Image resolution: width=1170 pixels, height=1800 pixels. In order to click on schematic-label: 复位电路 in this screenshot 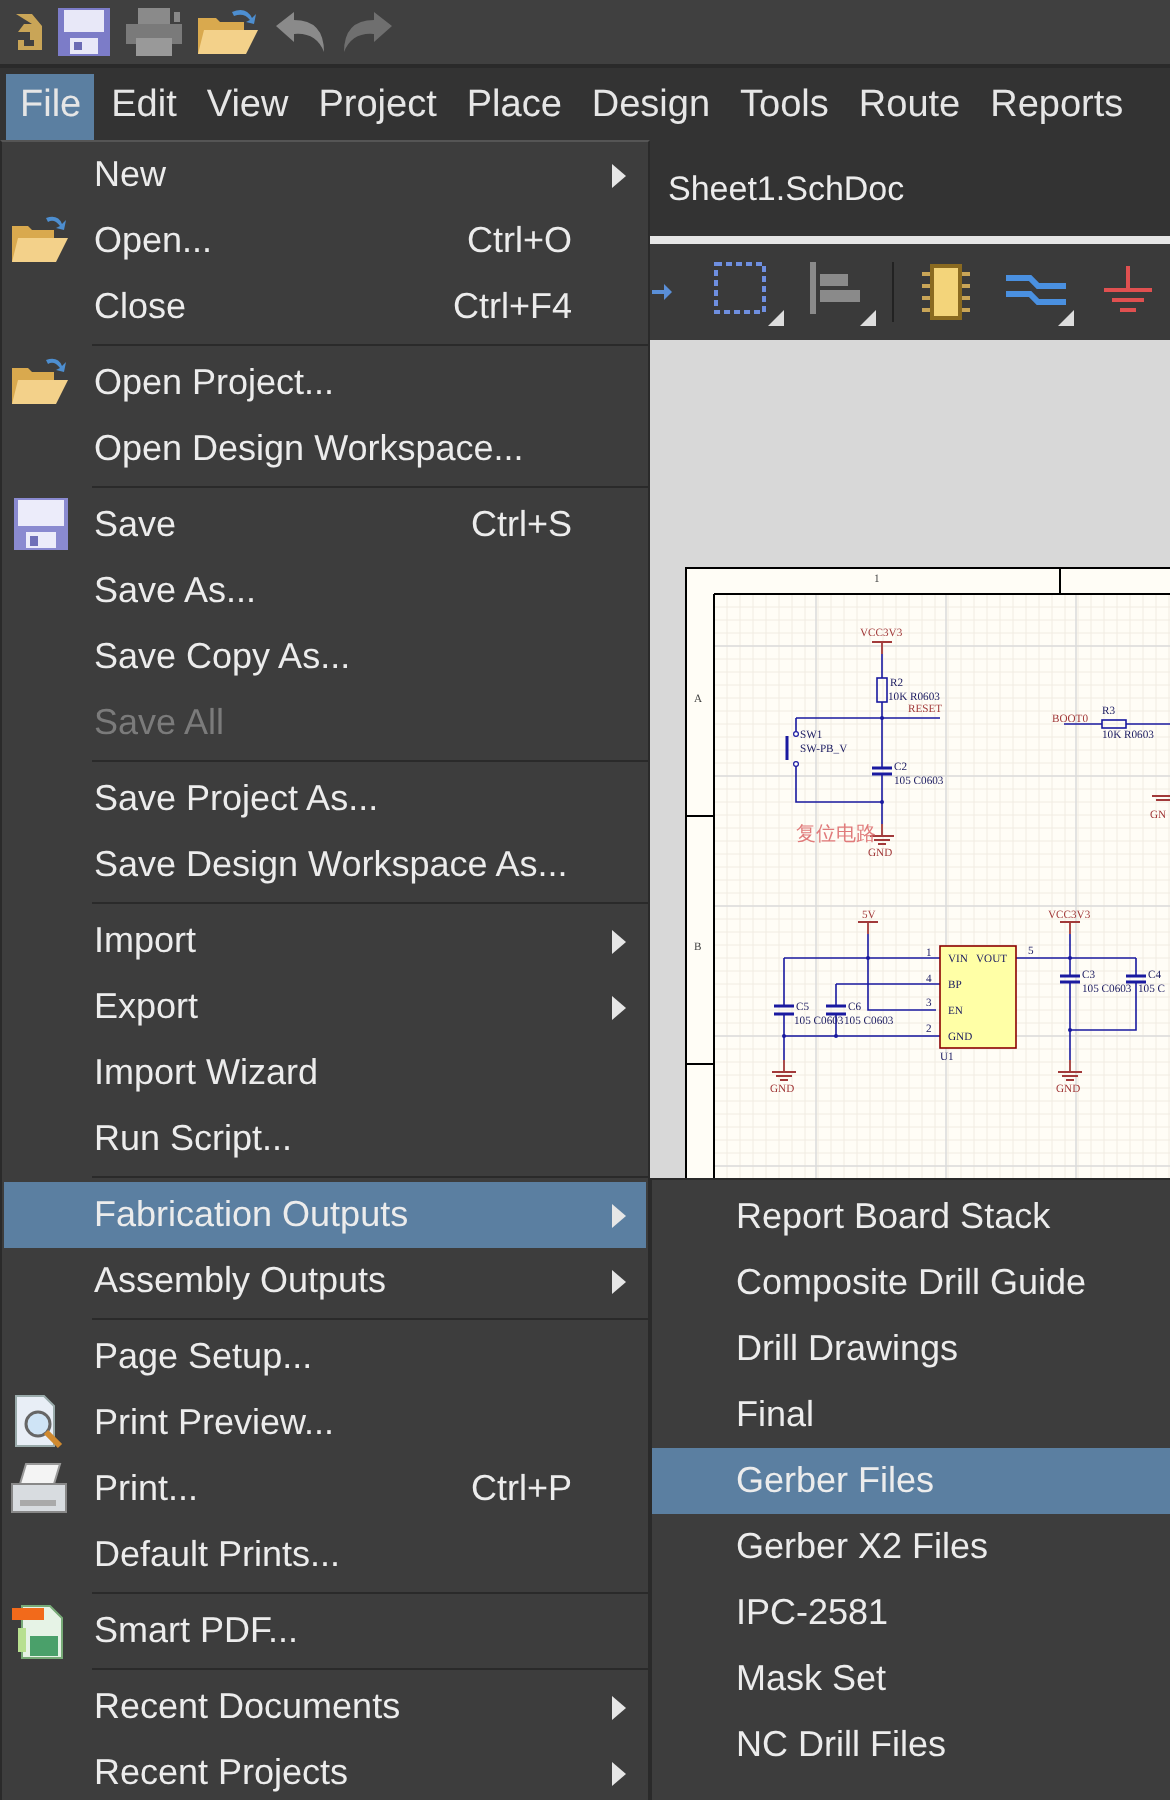, I will do `click(836, 835)`.